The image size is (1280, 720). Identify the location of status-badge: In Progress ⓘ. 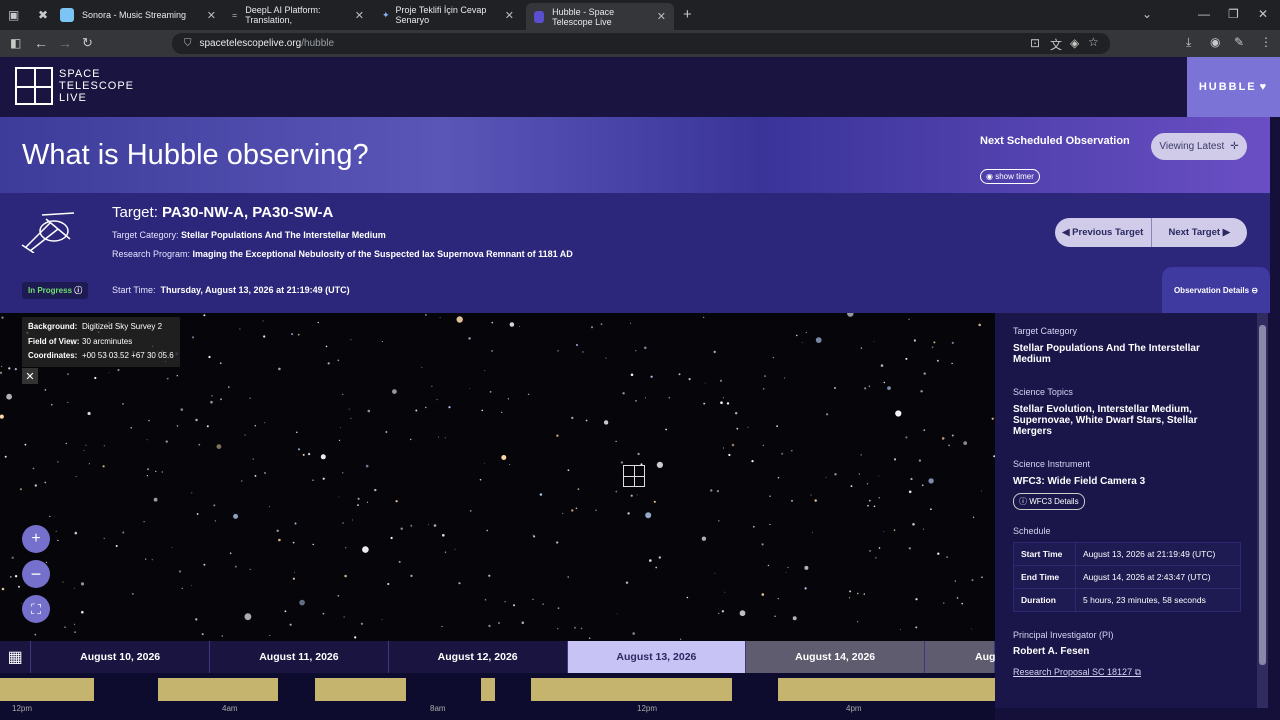
(55, 290).